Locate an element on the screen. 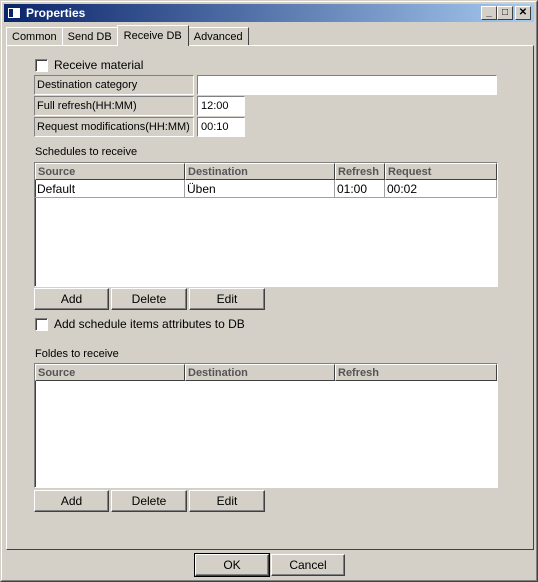 The height and width of the screenshot is (582, 538). schedules-title: Schedules to receive is located at coordinates (86, 152).